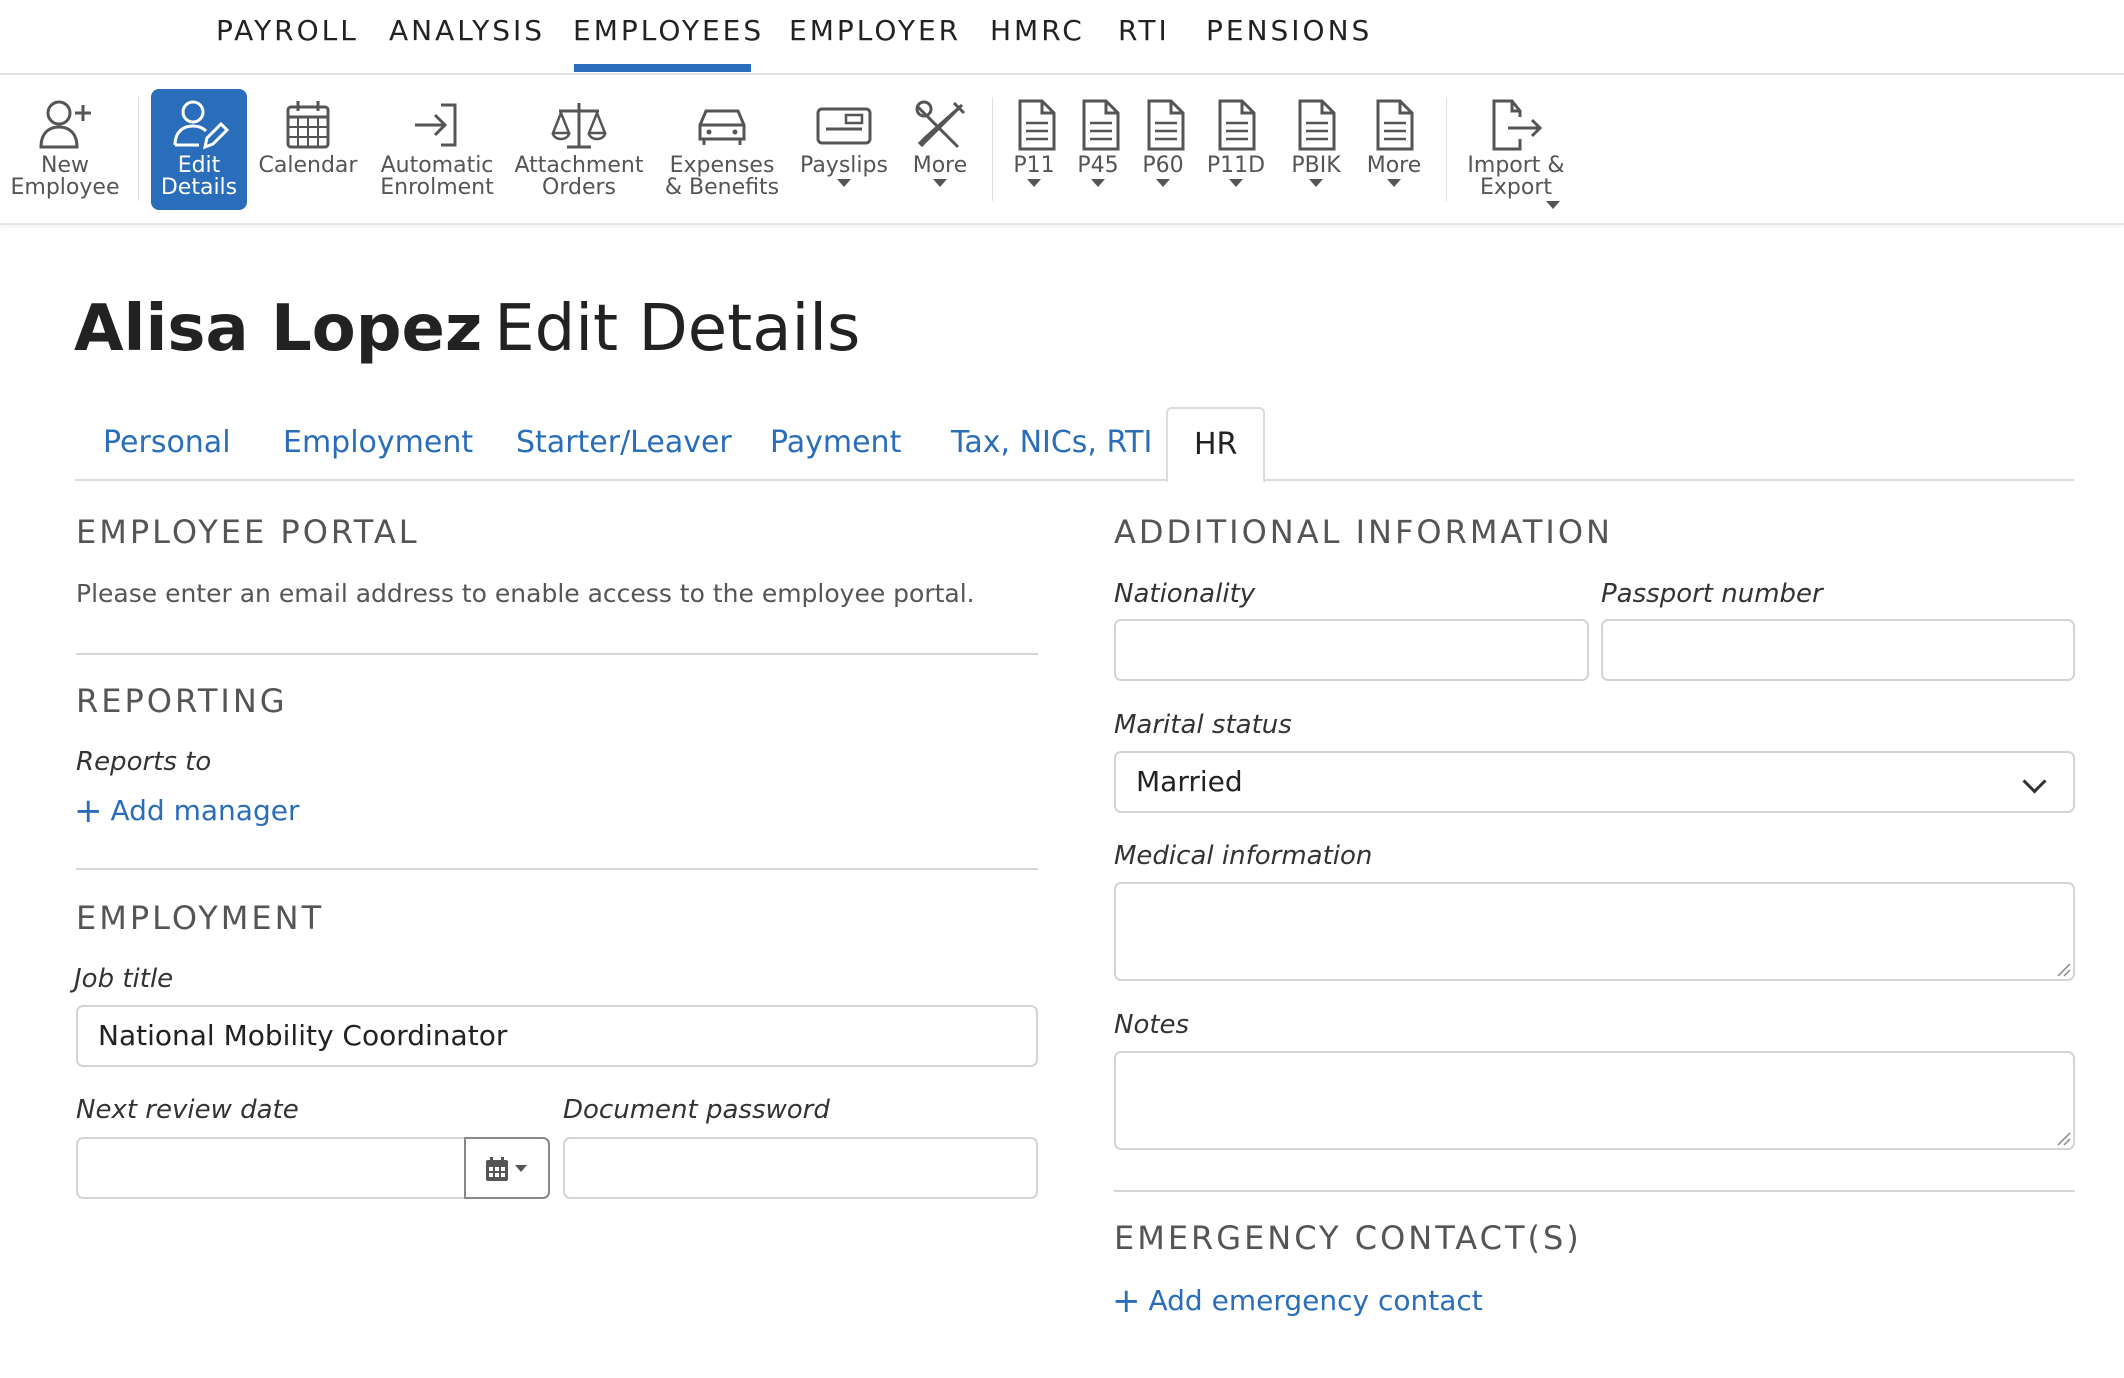  What do you see at coordinates (200, 918) in the screenshot?
I see `employment-heading: EMPLOYMENT` at bounding box center [200, 918].